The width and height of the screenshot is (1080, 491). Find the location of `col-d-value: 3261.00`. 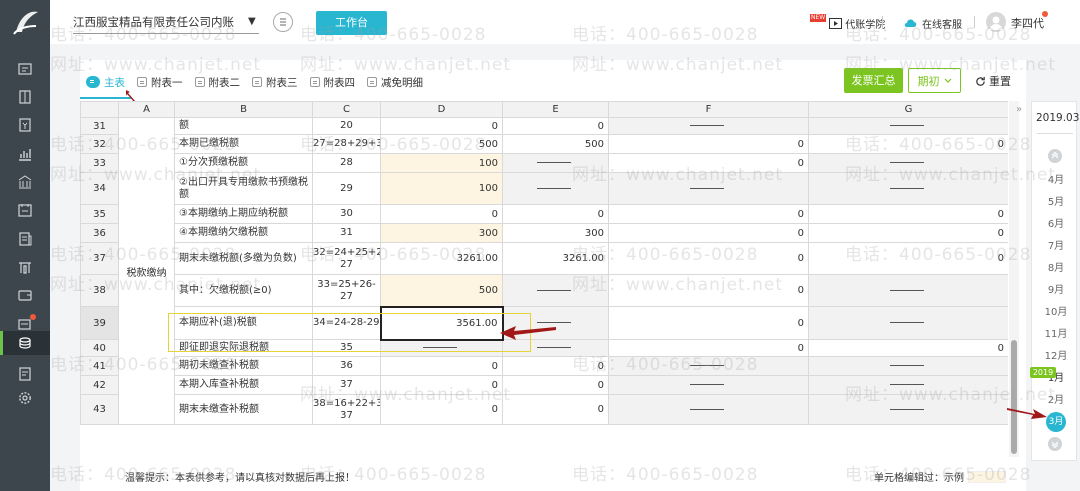

col-d-value: 3261.00 is located at coordinates (441, 258).